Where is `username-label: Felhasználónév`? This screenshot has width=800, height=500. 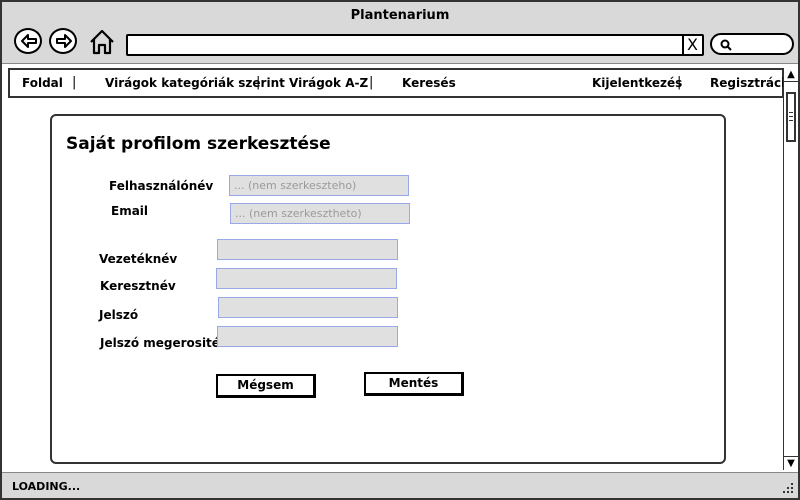
username-label: Felhasználónév is located at coordinates (161, 186).